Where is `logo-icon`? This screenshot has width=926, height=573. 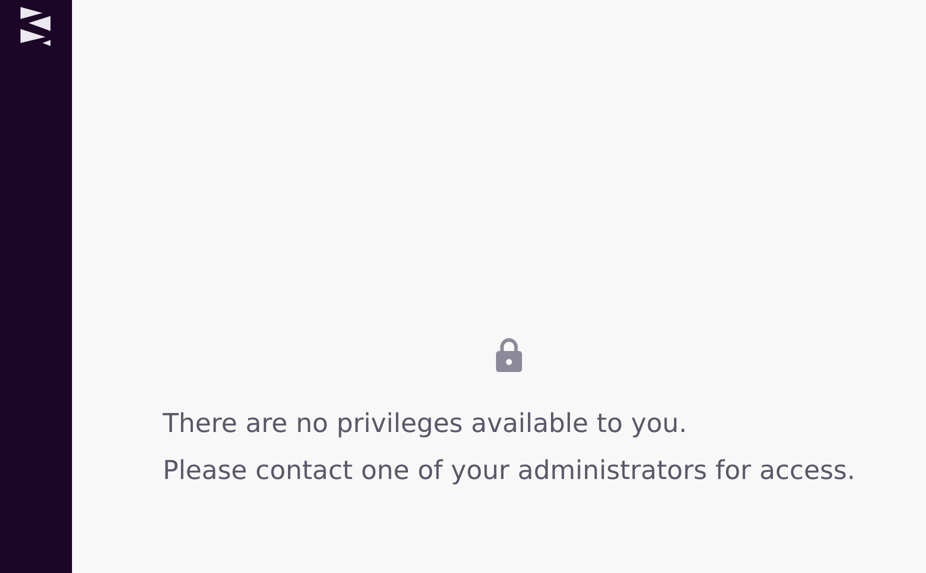 logo-icon is located at coordinates (36, 26).